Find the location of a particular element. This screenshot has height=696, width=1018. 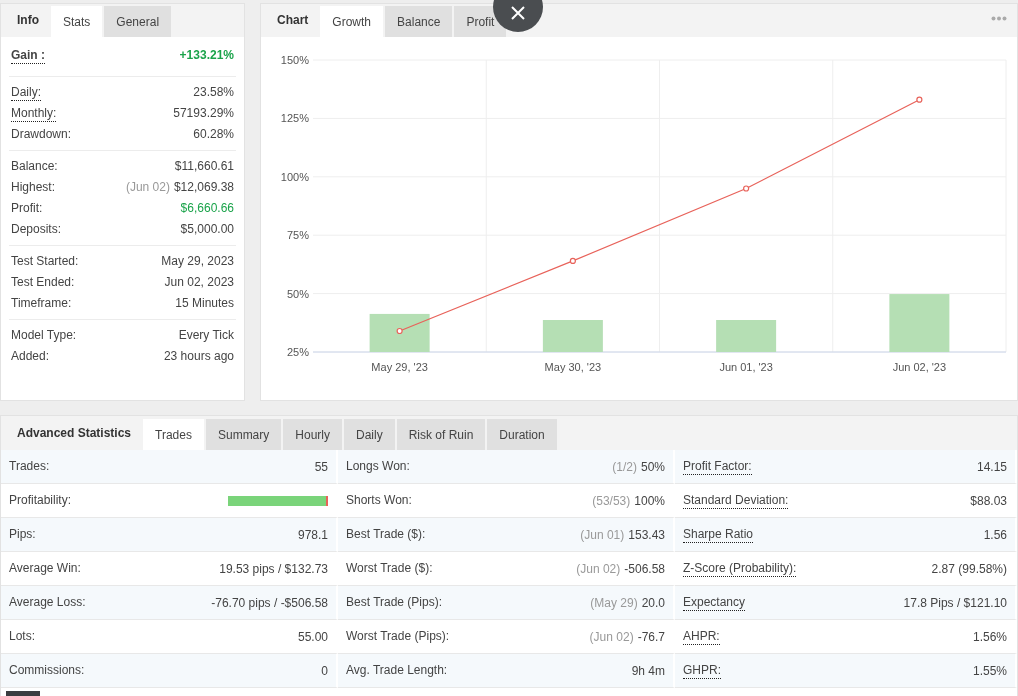

stat-value: 57193.29% is located at coordinates (203, 113).